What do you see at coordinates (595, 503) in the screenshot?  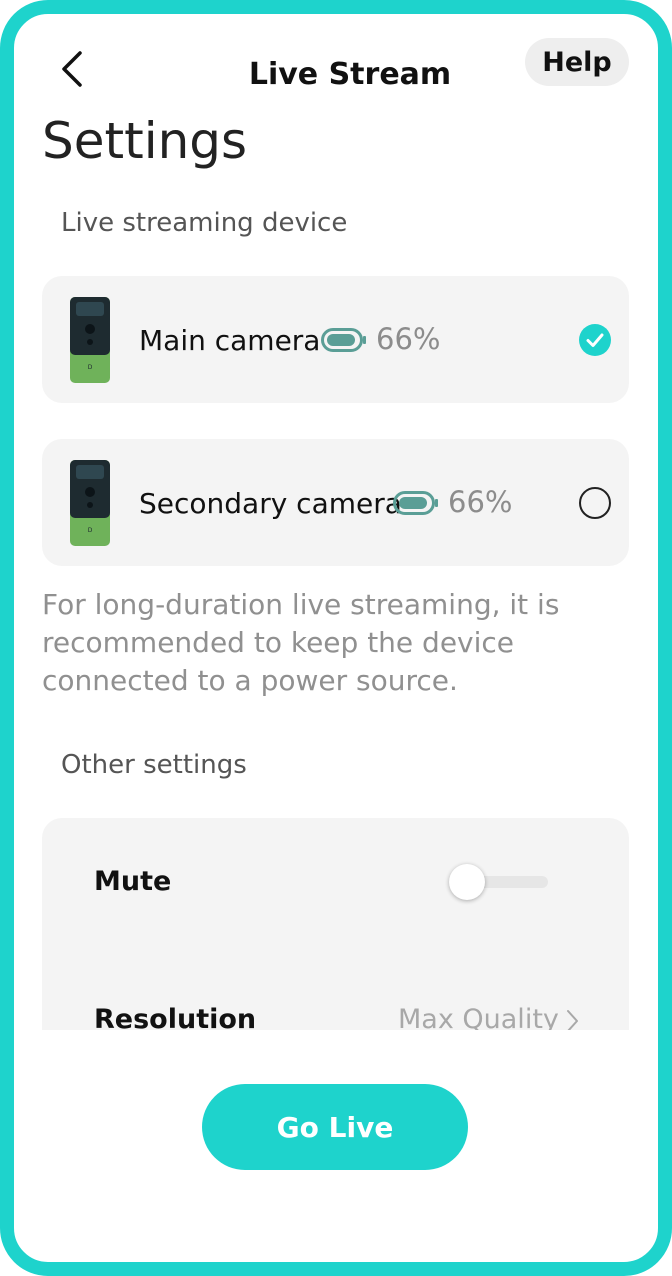 I see `unselected-radio` at bounding box center [595, 503].